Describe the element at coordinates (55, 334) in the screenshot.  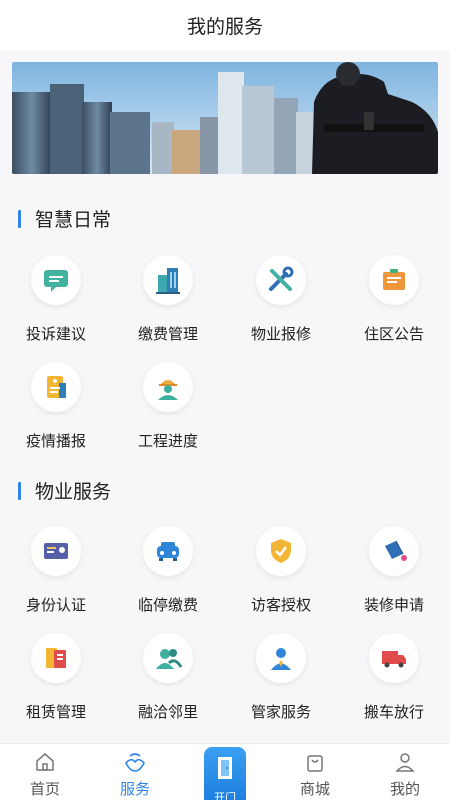
I see `grid-label: 投诉建议` at that location.